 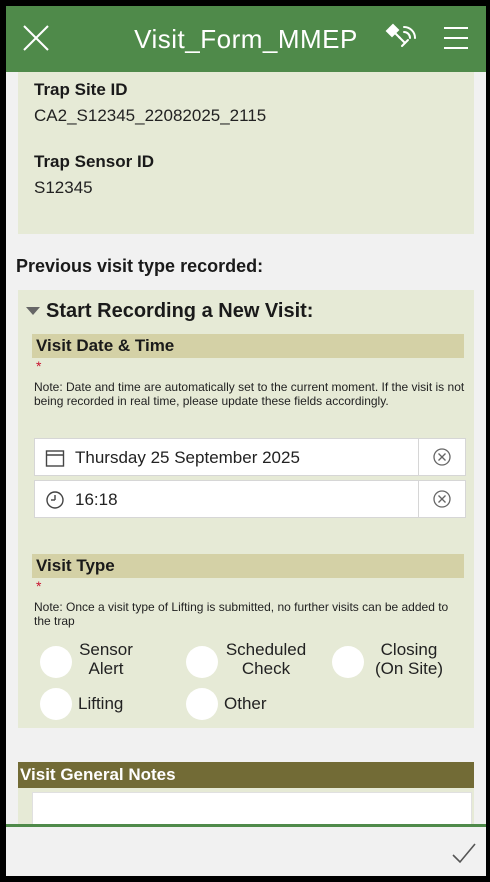 I want to click on radio-label-other: Other, so click(x=245, y=703).